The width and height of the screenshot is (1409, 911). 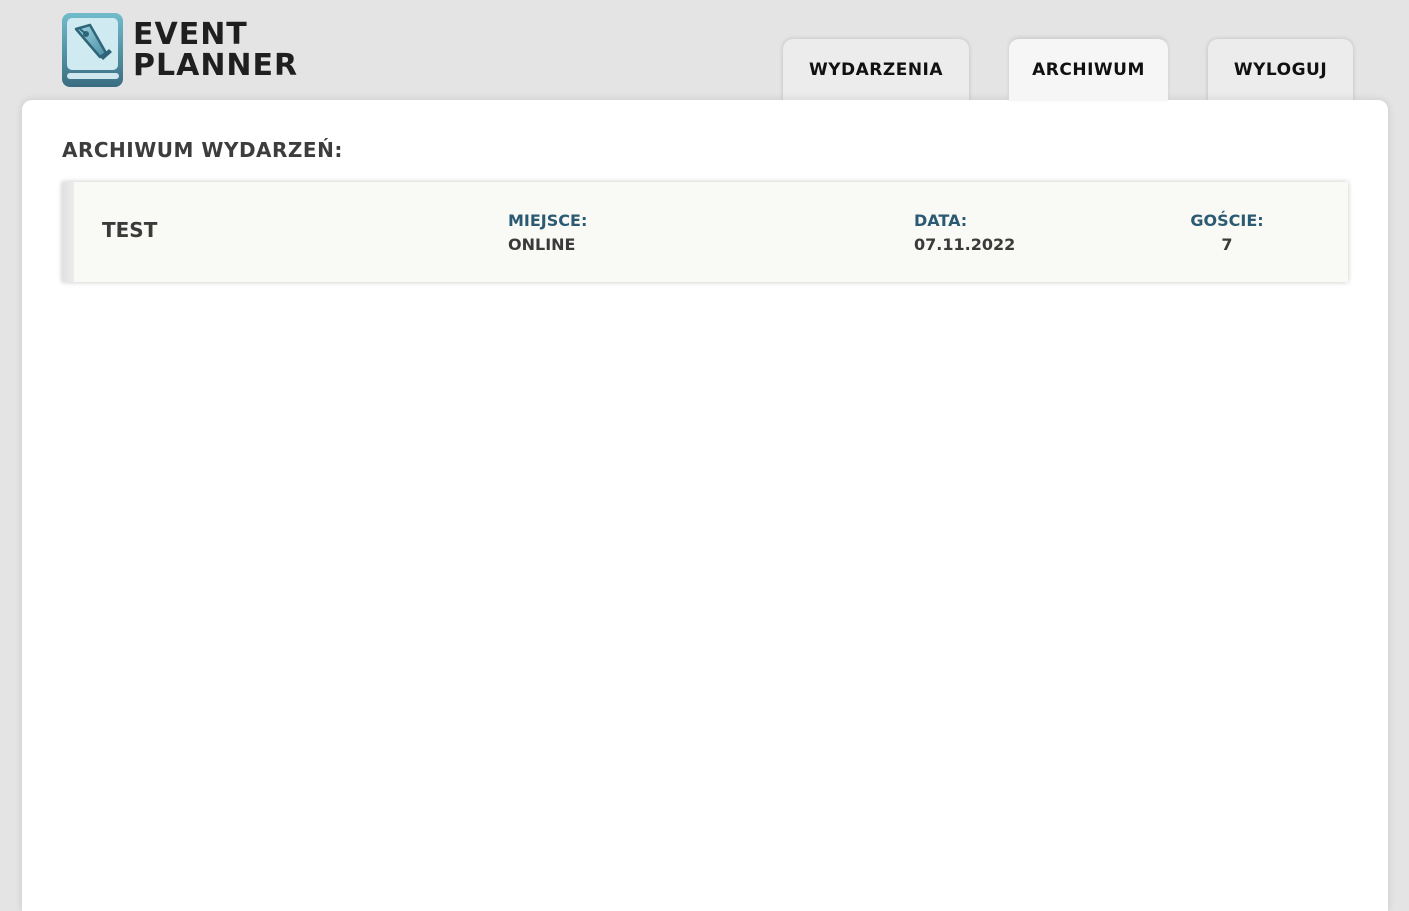 I want to click on logo-text: Event Planner, so click(x=215, y=50).